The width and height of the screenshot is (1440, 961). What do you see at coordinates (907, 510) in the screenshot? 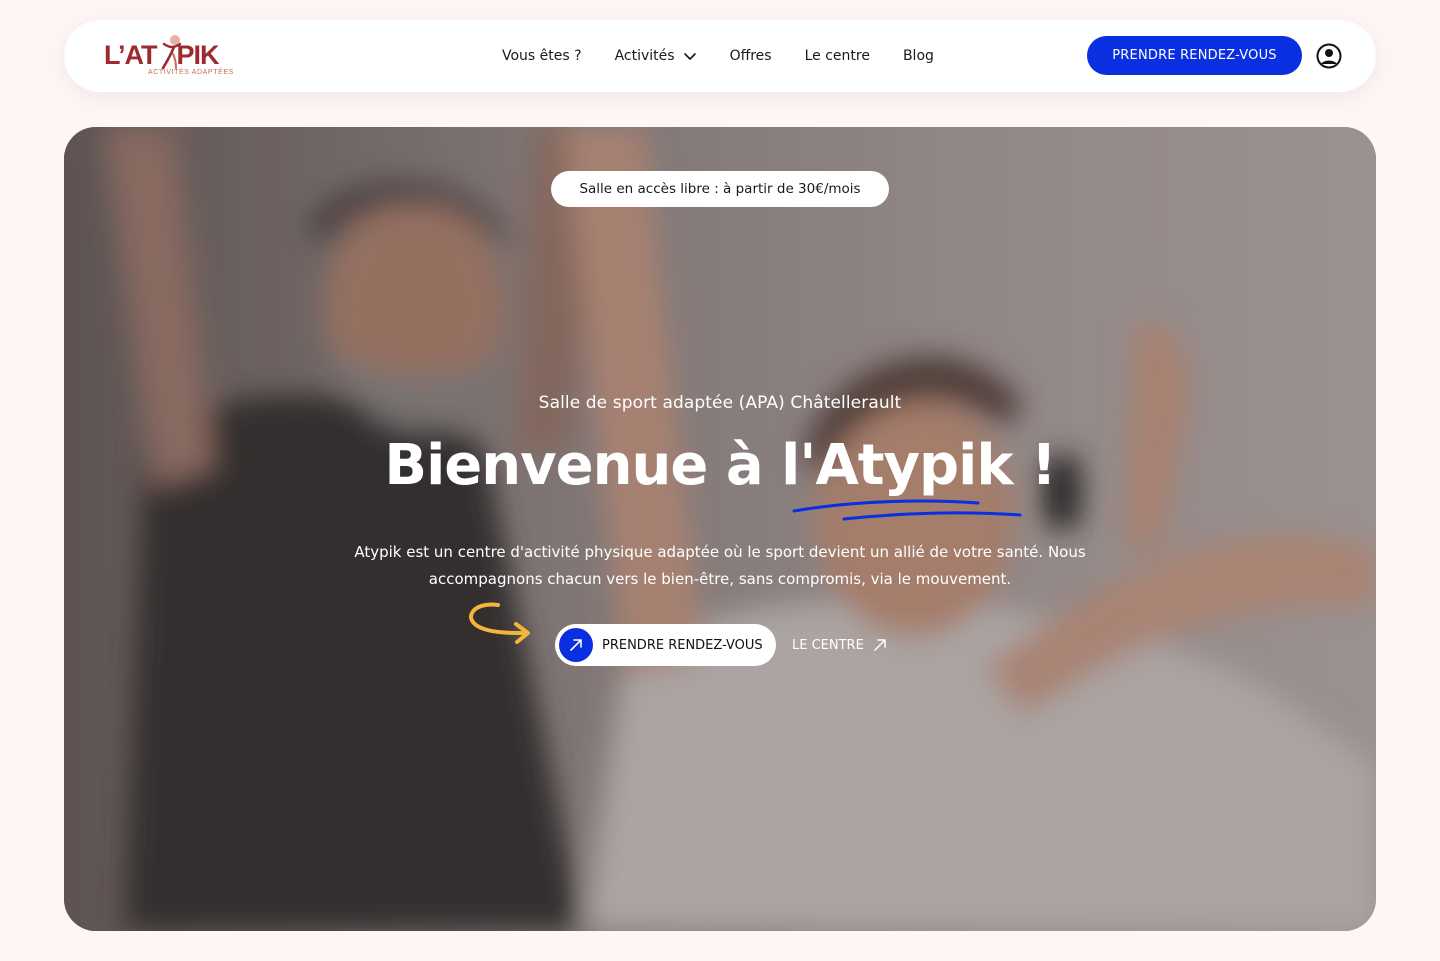
I see `handdrawn-underline-icon` at bounding box center [907, 510].